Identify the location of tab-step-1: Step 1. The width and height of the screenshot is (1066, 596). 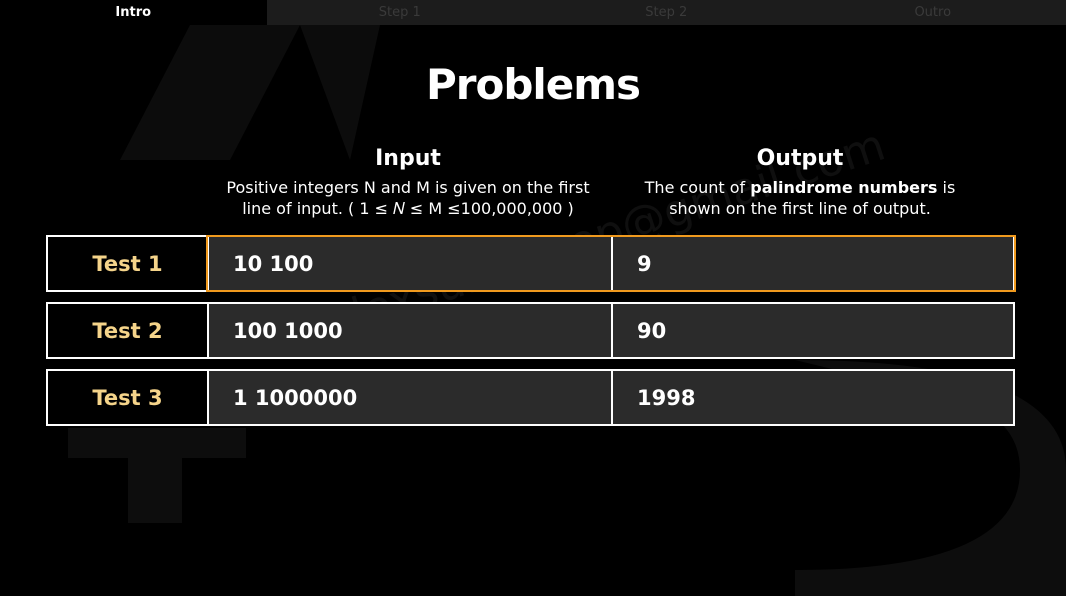
(399, 12).